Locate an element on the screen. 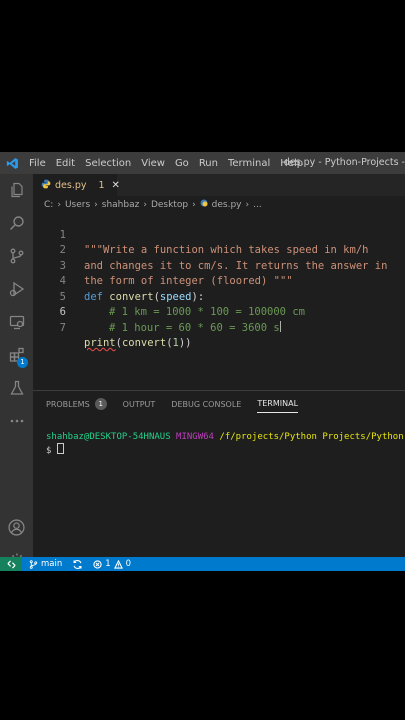  breadcrumb-file: des.py is located at coordinates (227, 205).